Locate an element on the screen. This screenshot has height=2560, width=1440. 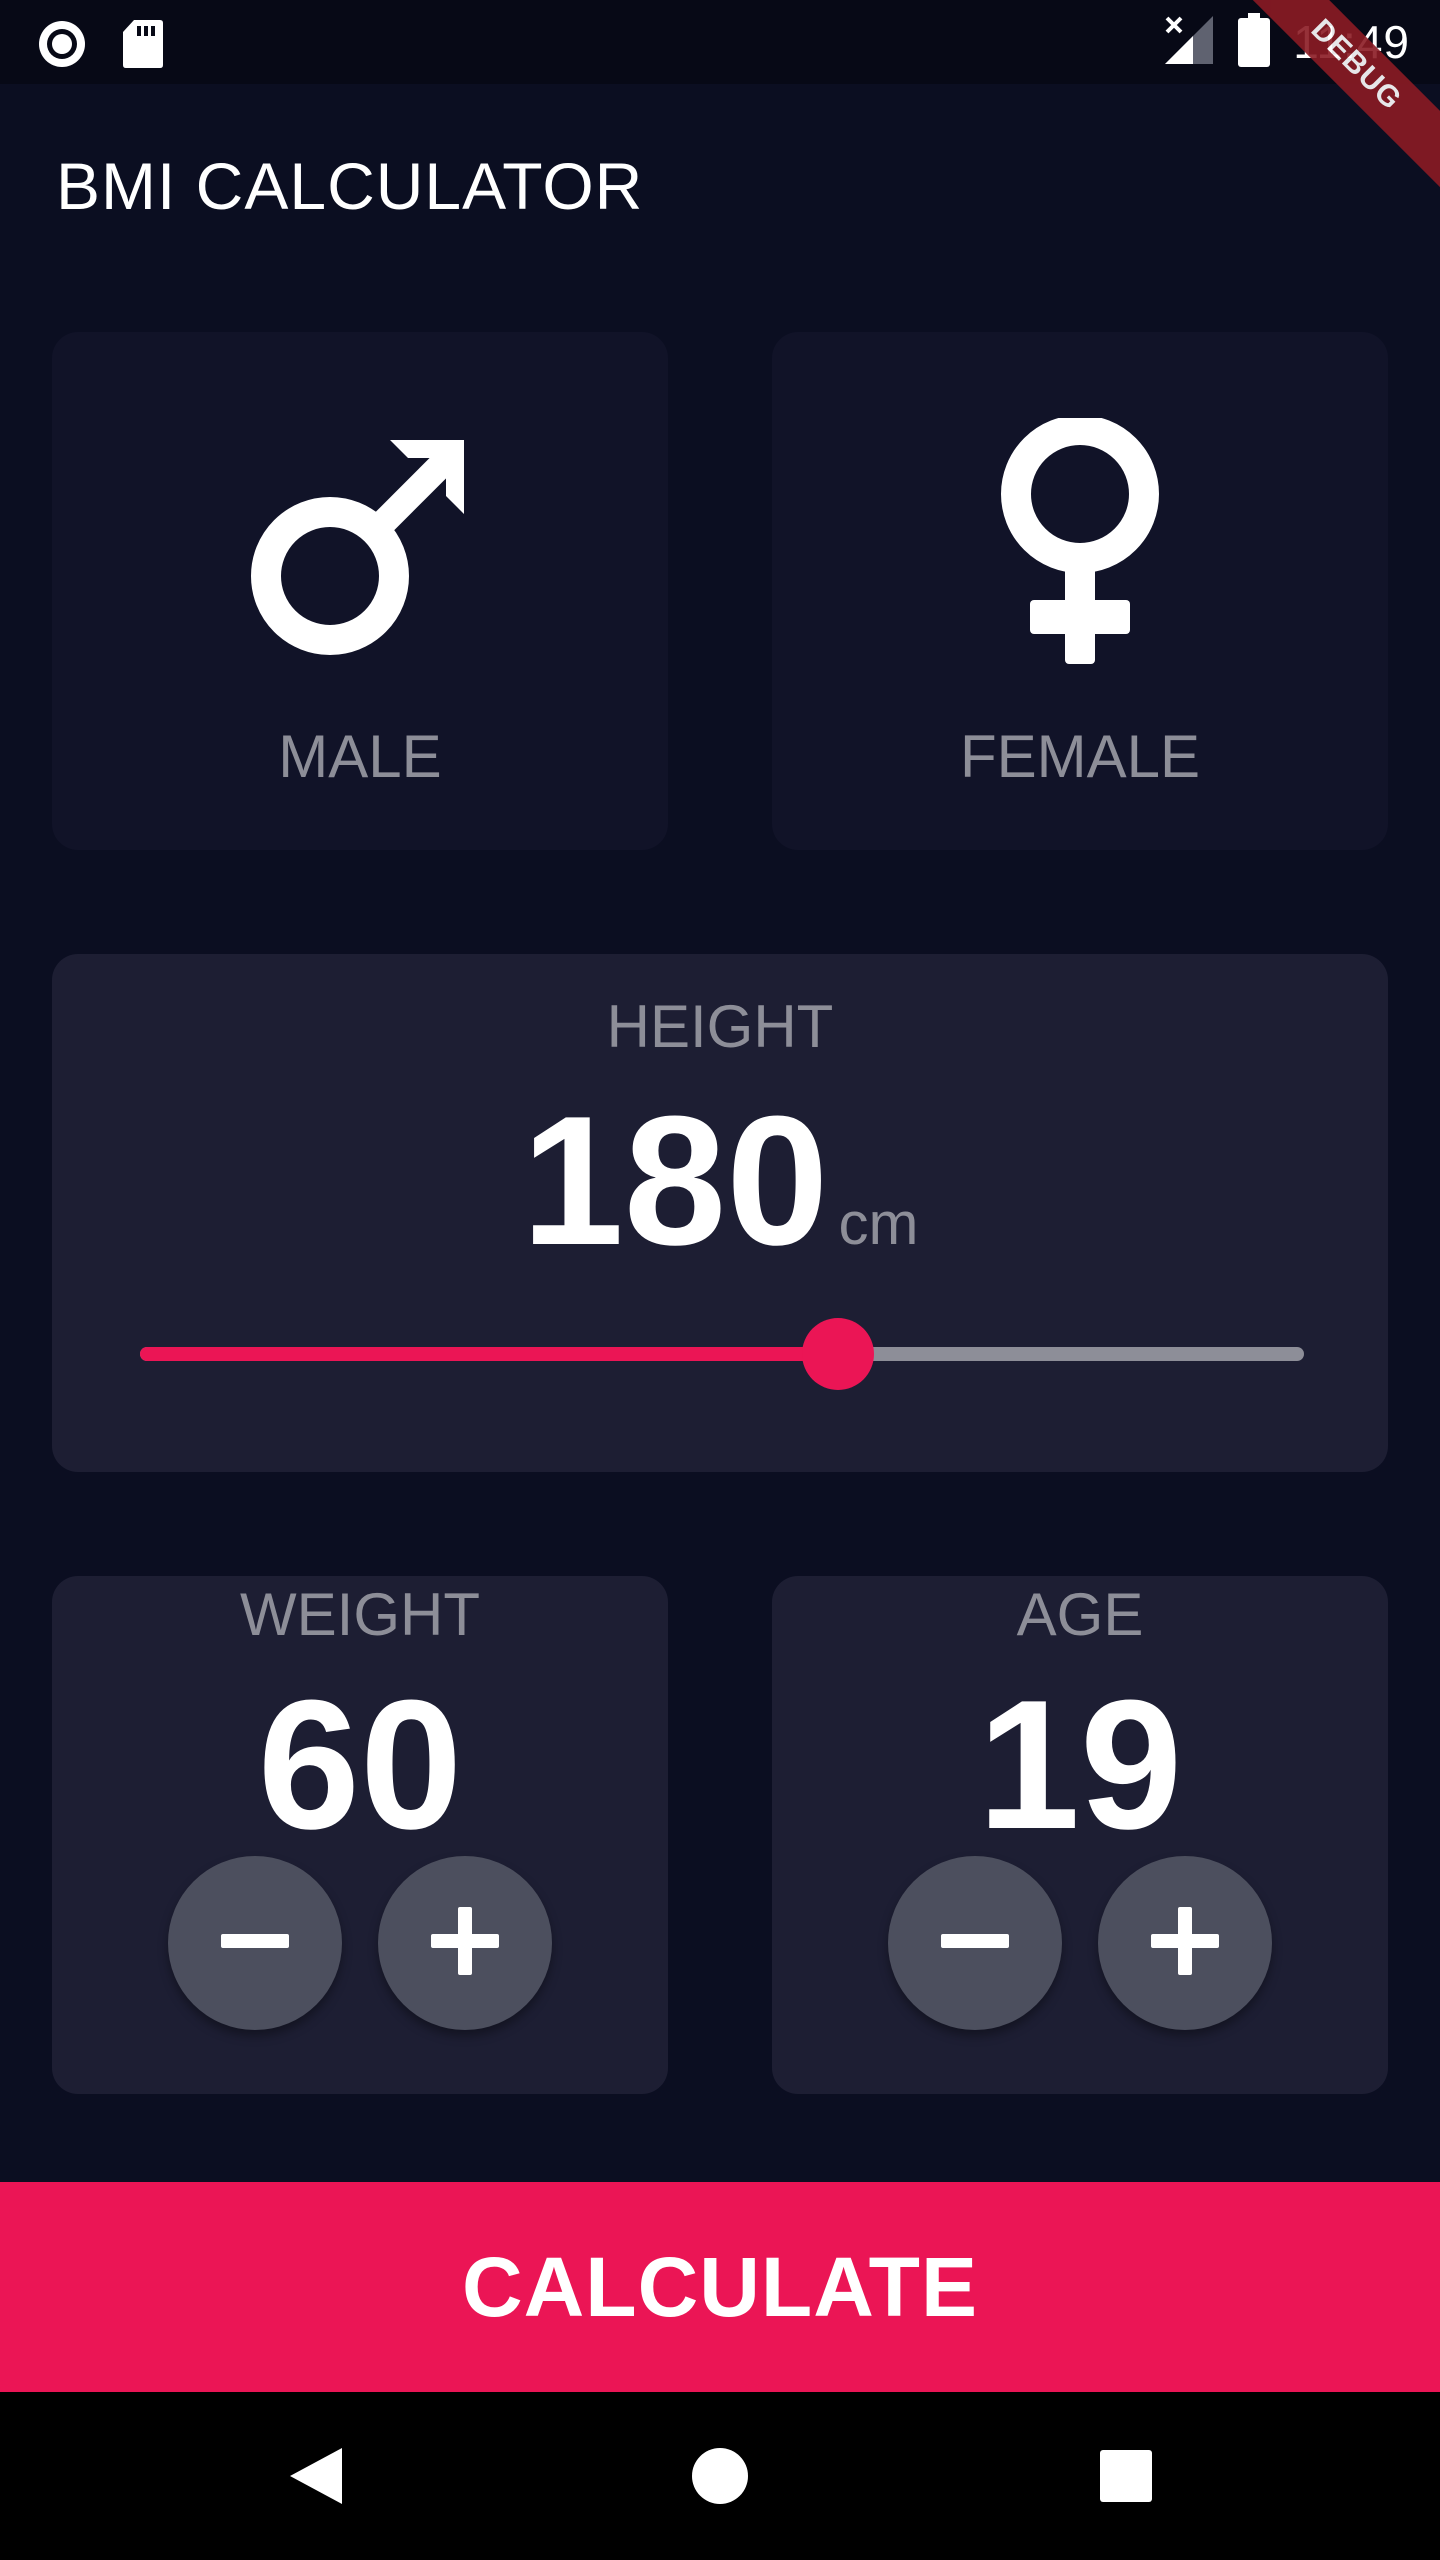
no-signal-icon is located at coordinates (1189, 42).